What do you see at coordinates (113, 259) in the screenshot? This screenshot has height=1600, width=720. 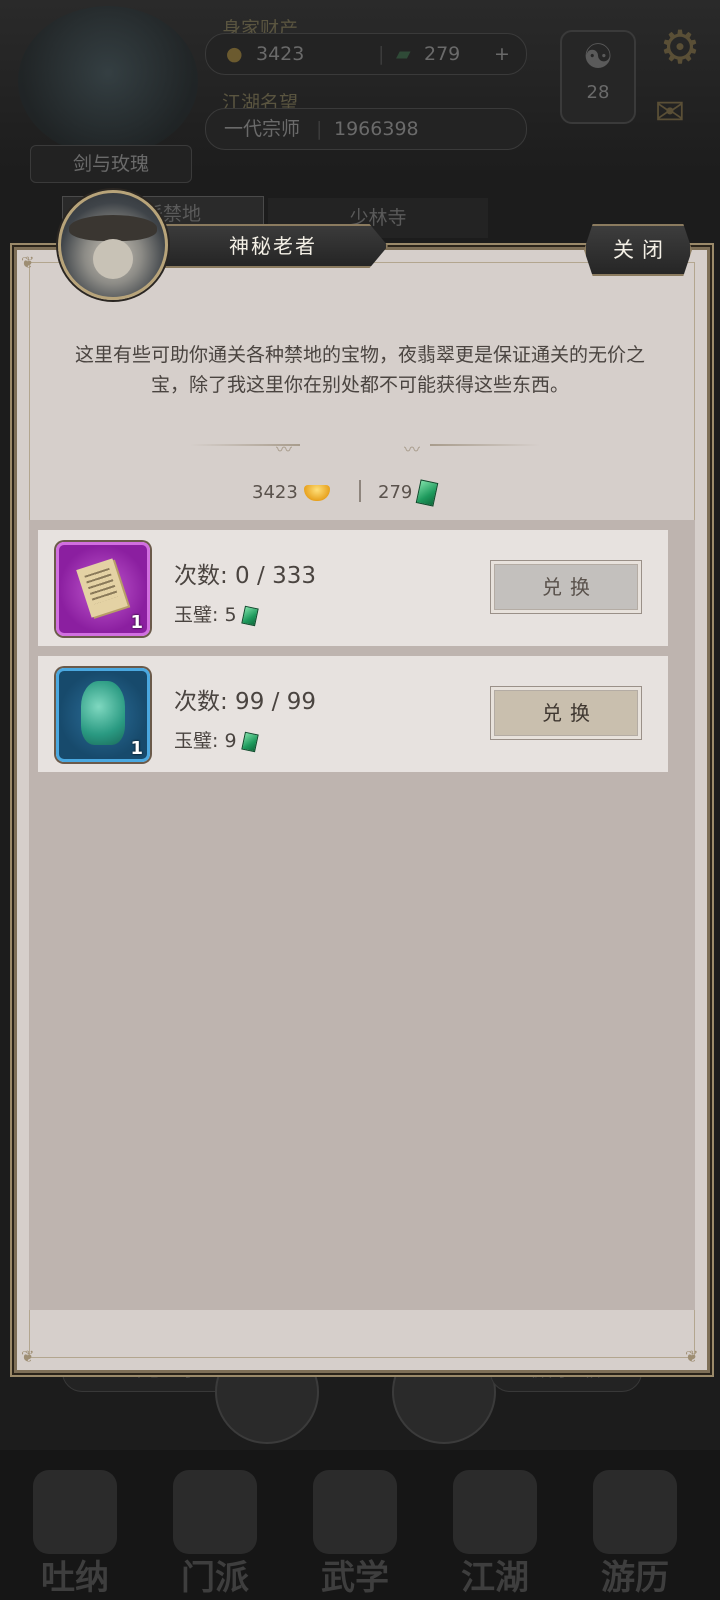 I see `face-shape` at bounding box center [113, 259].